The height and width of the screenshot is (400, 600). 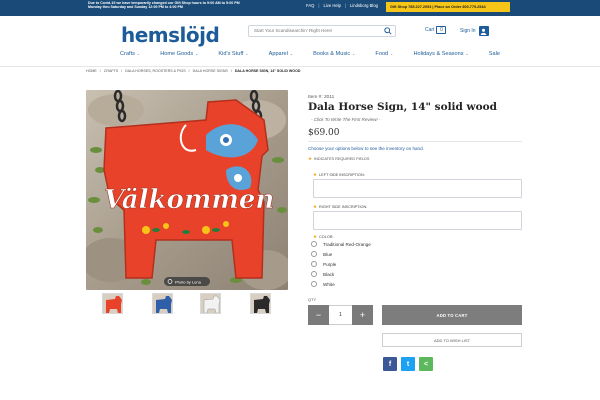 What do you see at coordinates (321, 97) in the screenshot?
I see `item-number: Item #: 2011` at bounding box center [321, 97].